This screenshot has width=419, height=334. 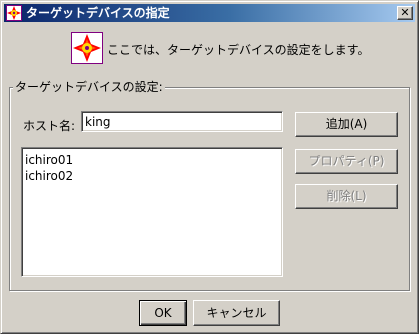 I want to click on close-button: ✕, so click(x=405, y=13).